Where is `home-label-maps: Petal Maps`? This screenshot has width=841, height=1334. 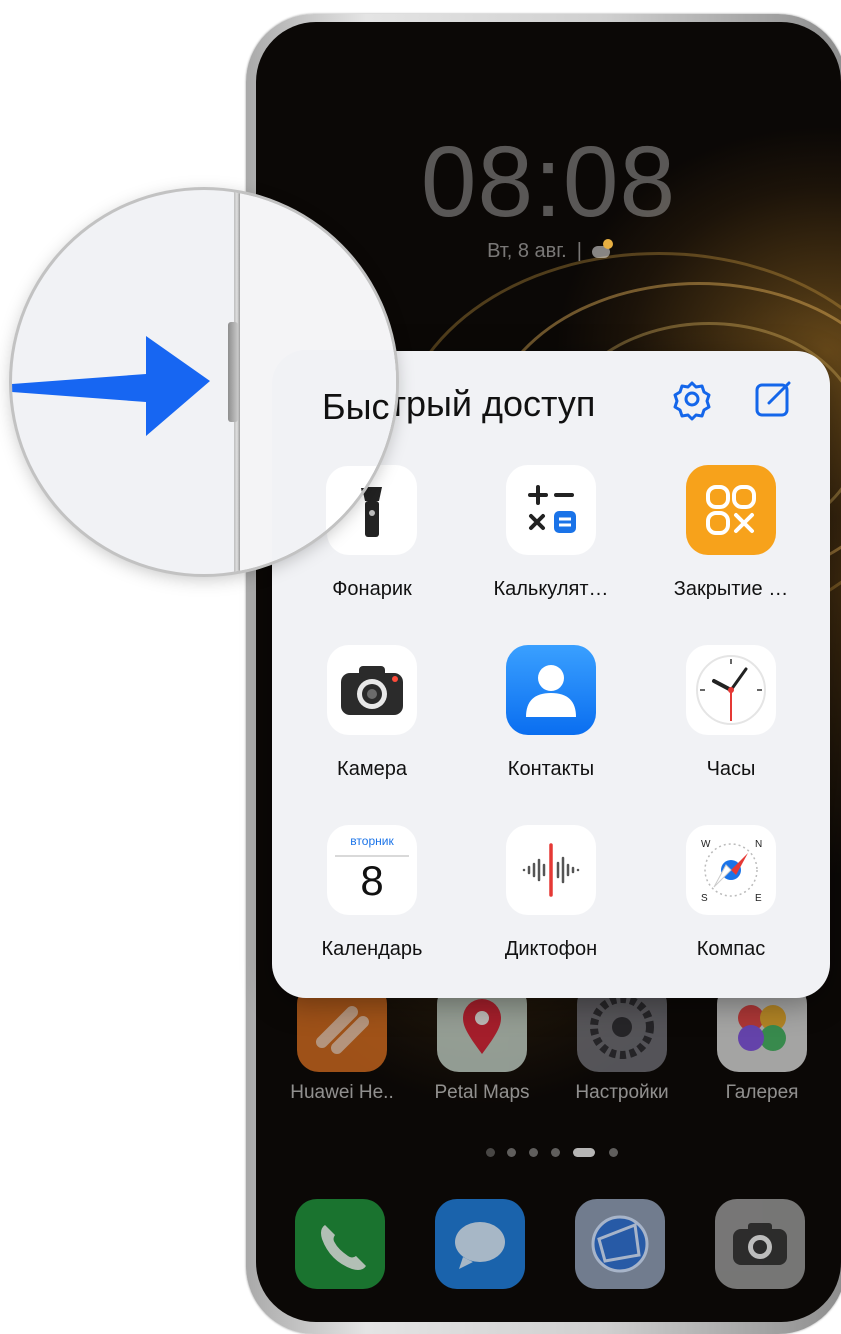
home-label-maps: Petal Maps is located at coordinates (482, 1092).